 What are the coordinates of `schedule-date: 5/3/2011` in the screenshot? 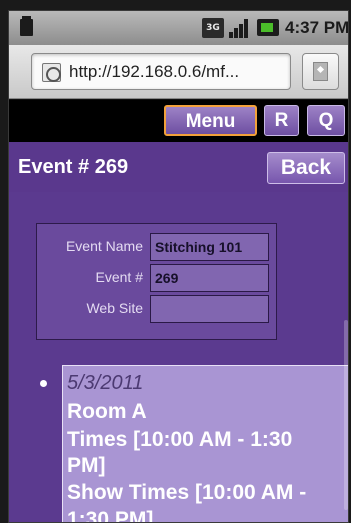 It's located at (105, 383).